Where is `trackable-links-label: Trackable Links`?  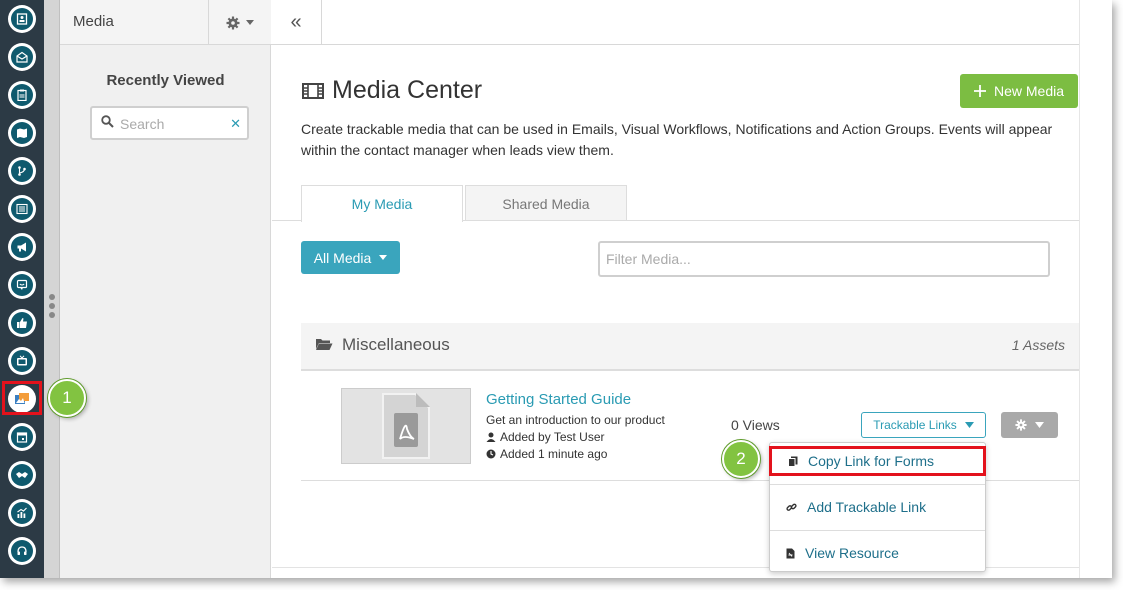 trackable-links-label: Trackable Links is located at coordinates (915, 425).